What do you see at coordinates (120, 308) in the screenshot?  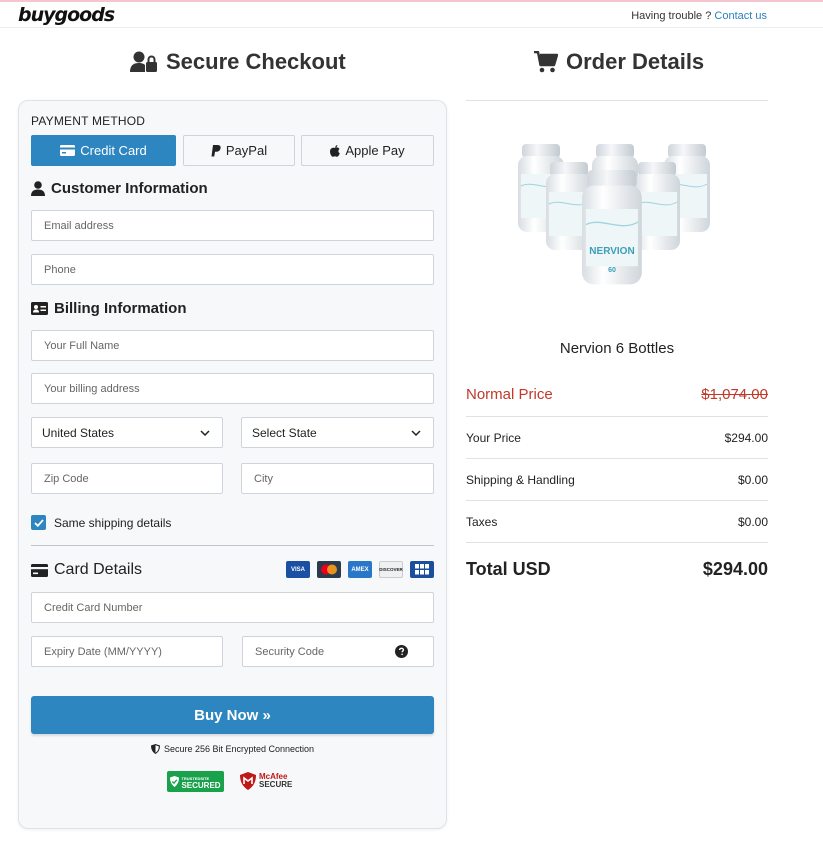 I see `billing-info-heading-text: Billing Information` at bounding box center [120, 308].